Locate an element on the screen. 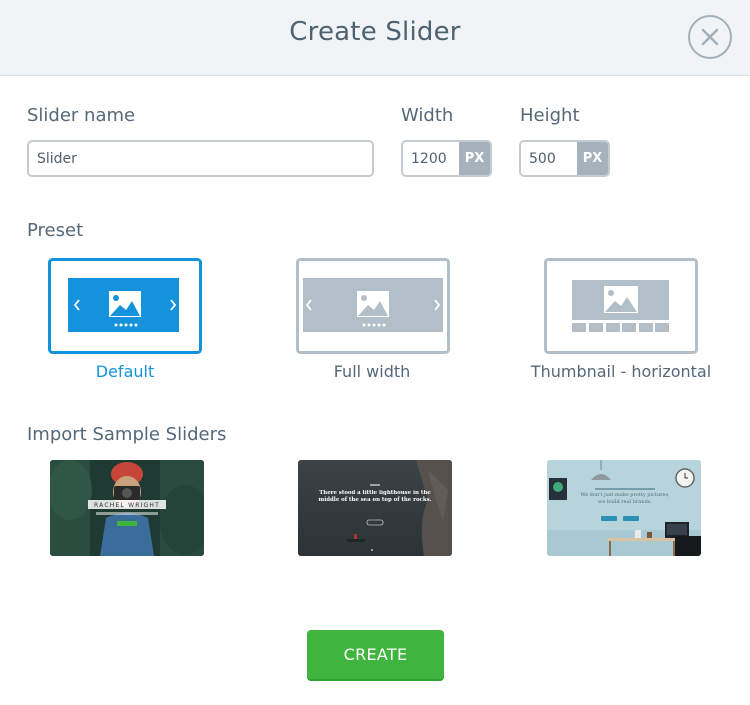  close-button is located at coordinates (710, 37).